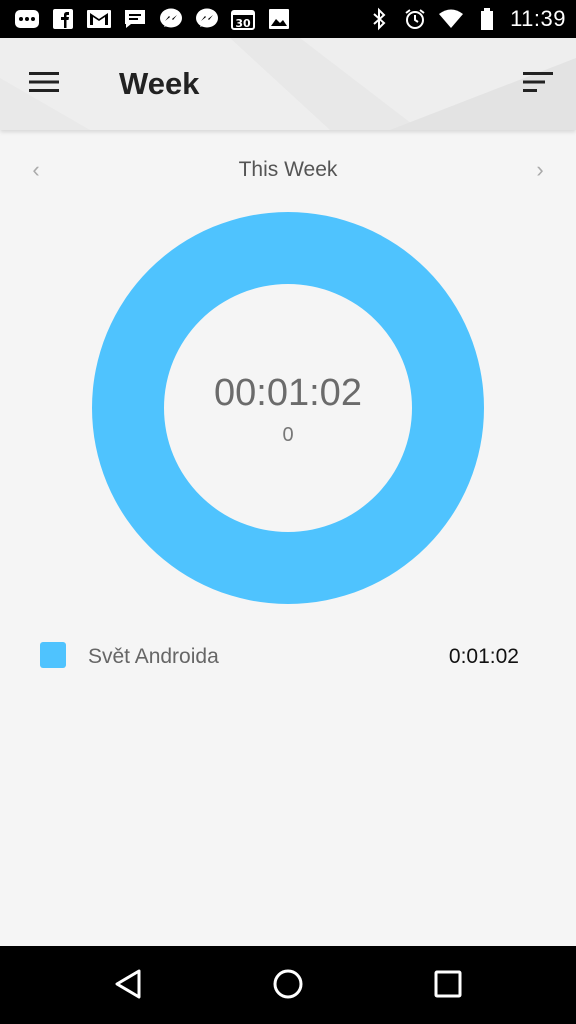 The image size is (576, 1024). Describe the element at coordinates (63, 19) in the screenshot. I see `facebook-icon` at that location.